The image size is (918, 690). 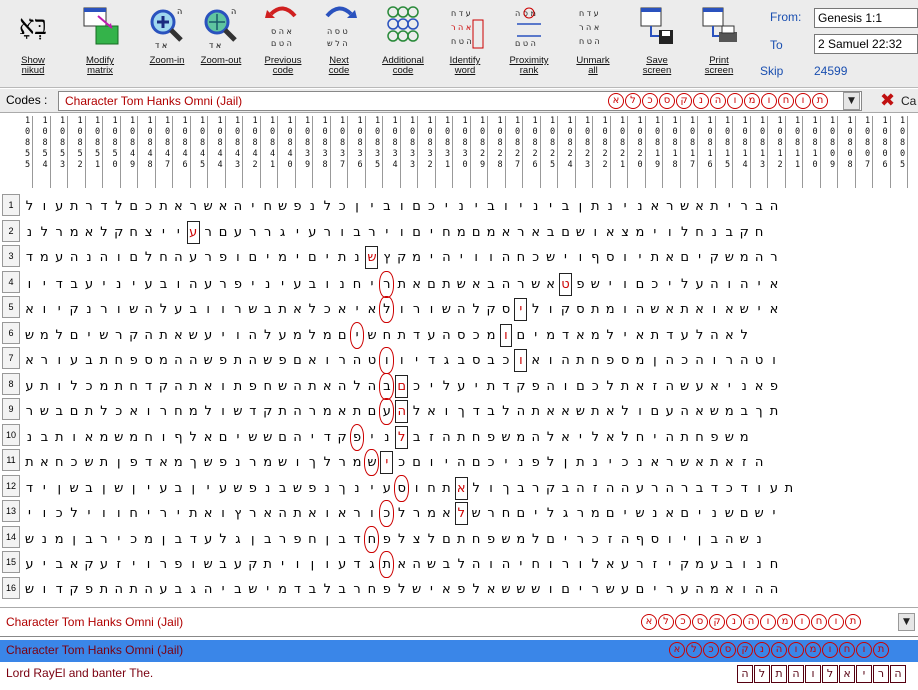 What do you see at coordinates (282, 232) in the screenshot?
I see `matrix-letter: ג` at bounding box center [282, 232].